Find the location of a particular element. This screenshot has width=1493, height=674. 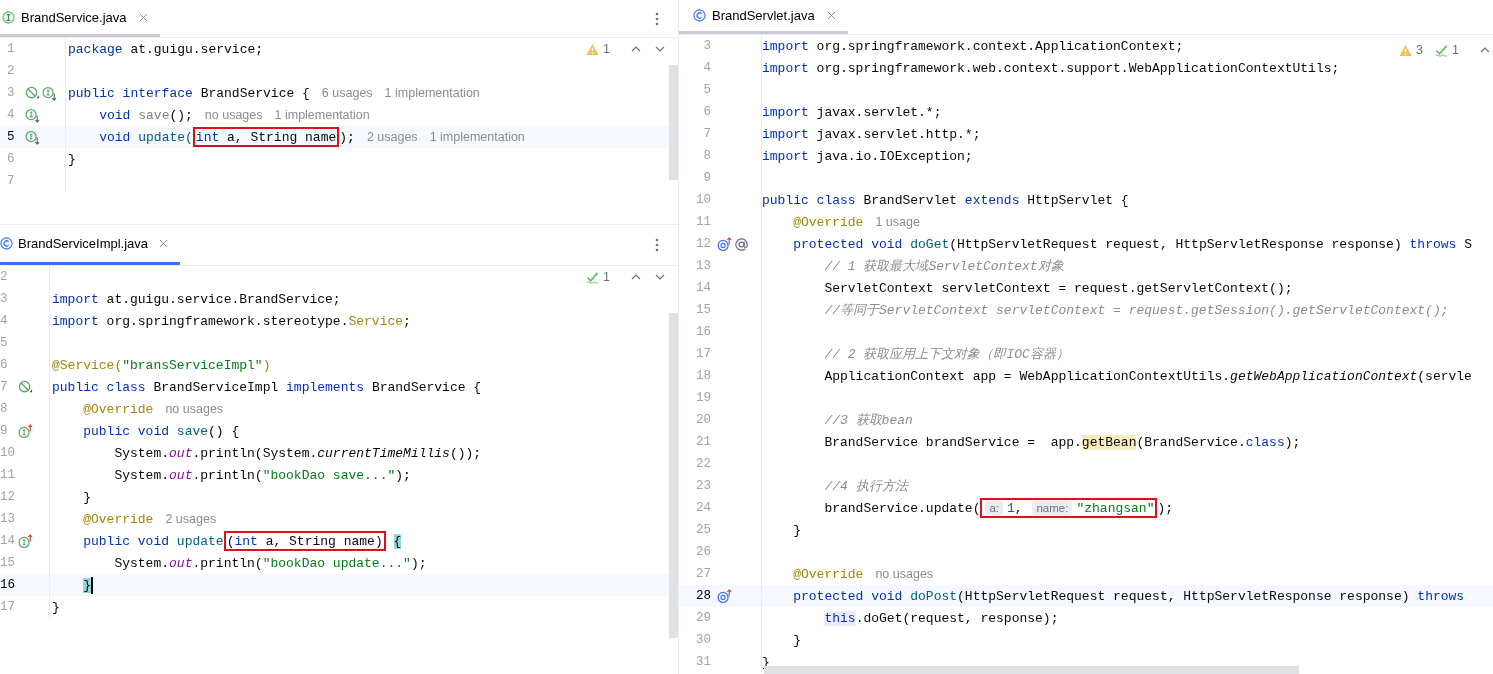

code-text: System.out.println(System.currentTimeMillis()); is located at coordinates (297, 453).